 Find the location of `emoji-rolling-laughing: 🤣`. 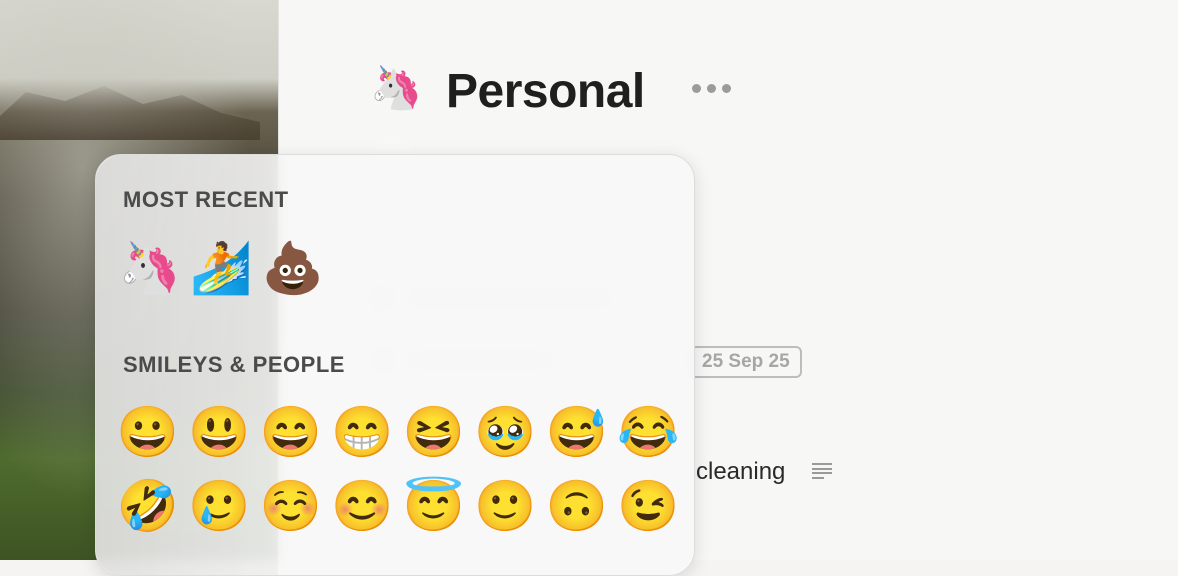

emoji-rolling-laughing: 🤣 is located at coordinates (148, 506).